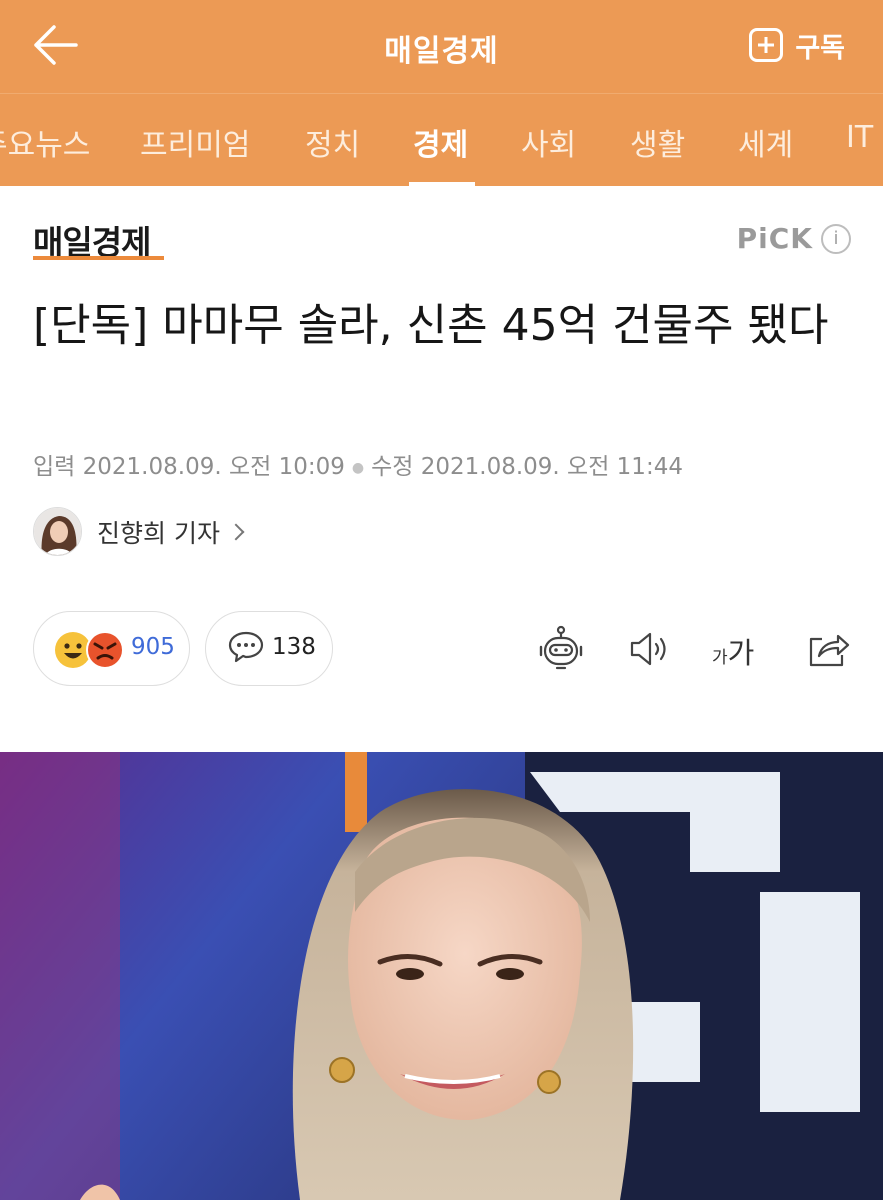 The width and height of the screenshot is (883, 1200). What do you see at coordinates (392, 467) in the screenshot?
I see `edit-label: 수정` at bounding box center [392, 467].